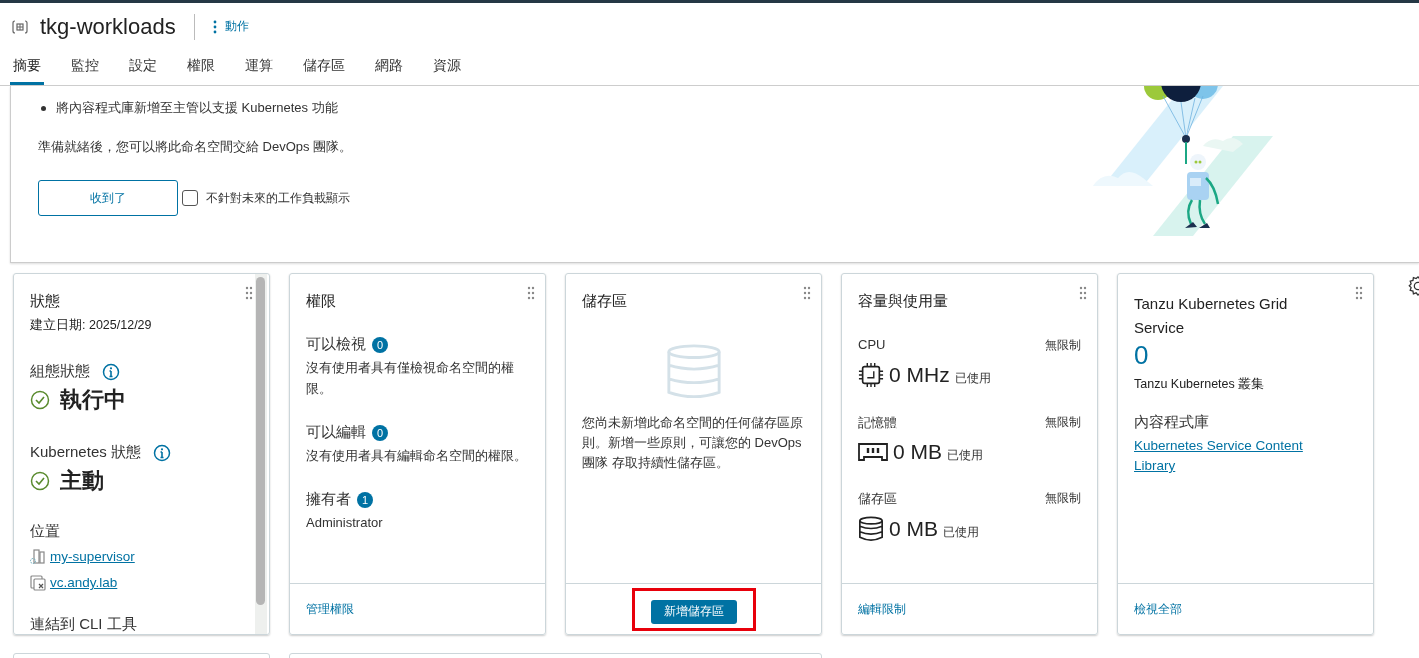 This screenshot has width=1419, height=658. Describe the element at coordinates (693, 443) in the screenshot. I see `storage-message: 您尚未新增此命名空間的任何儲存區原則。新增一些原則，可讓您的 DevOps 團隊 存取持續性儲存區。` at that location.